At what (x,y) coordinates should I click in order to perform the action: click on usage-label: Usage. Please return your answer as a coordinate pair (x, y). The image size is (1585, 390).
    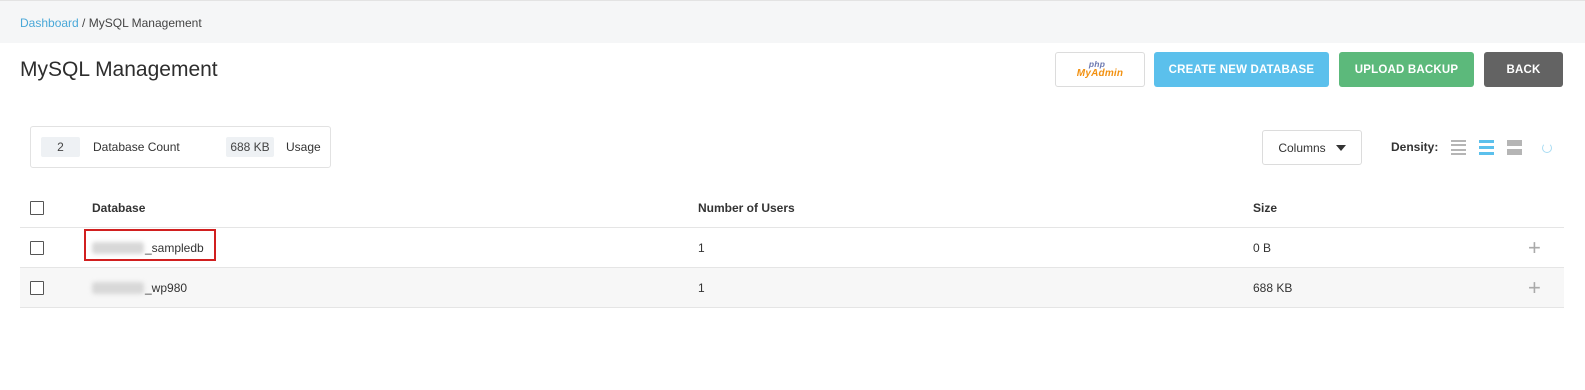
    Looking at the image, I should click on (303, 147).